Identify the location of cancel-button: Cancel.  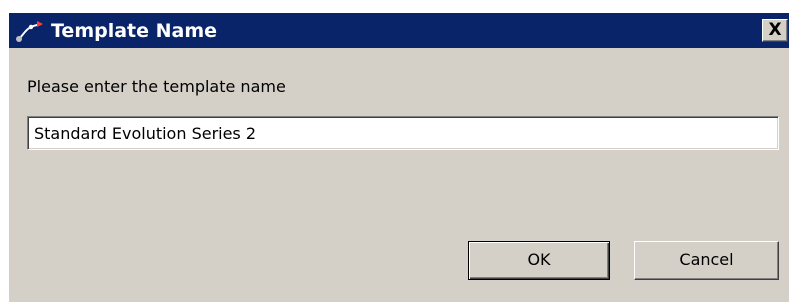
(706, 260).